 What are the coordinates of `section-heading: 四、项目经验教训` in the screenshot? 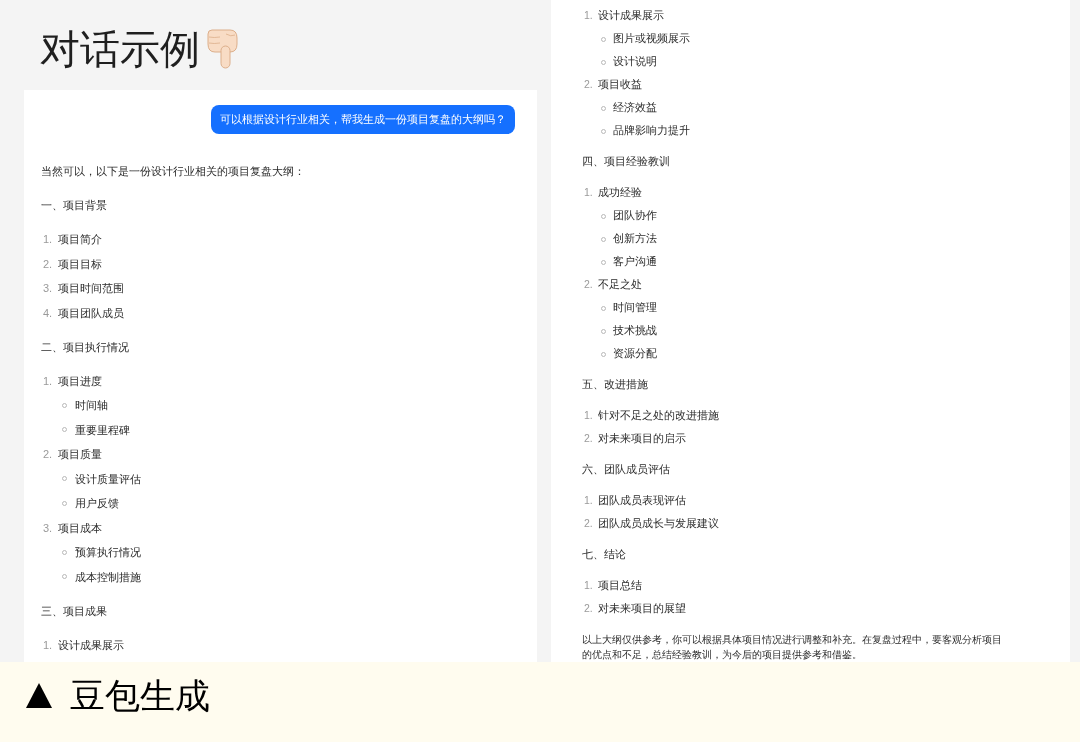 It's located at (626, 162).